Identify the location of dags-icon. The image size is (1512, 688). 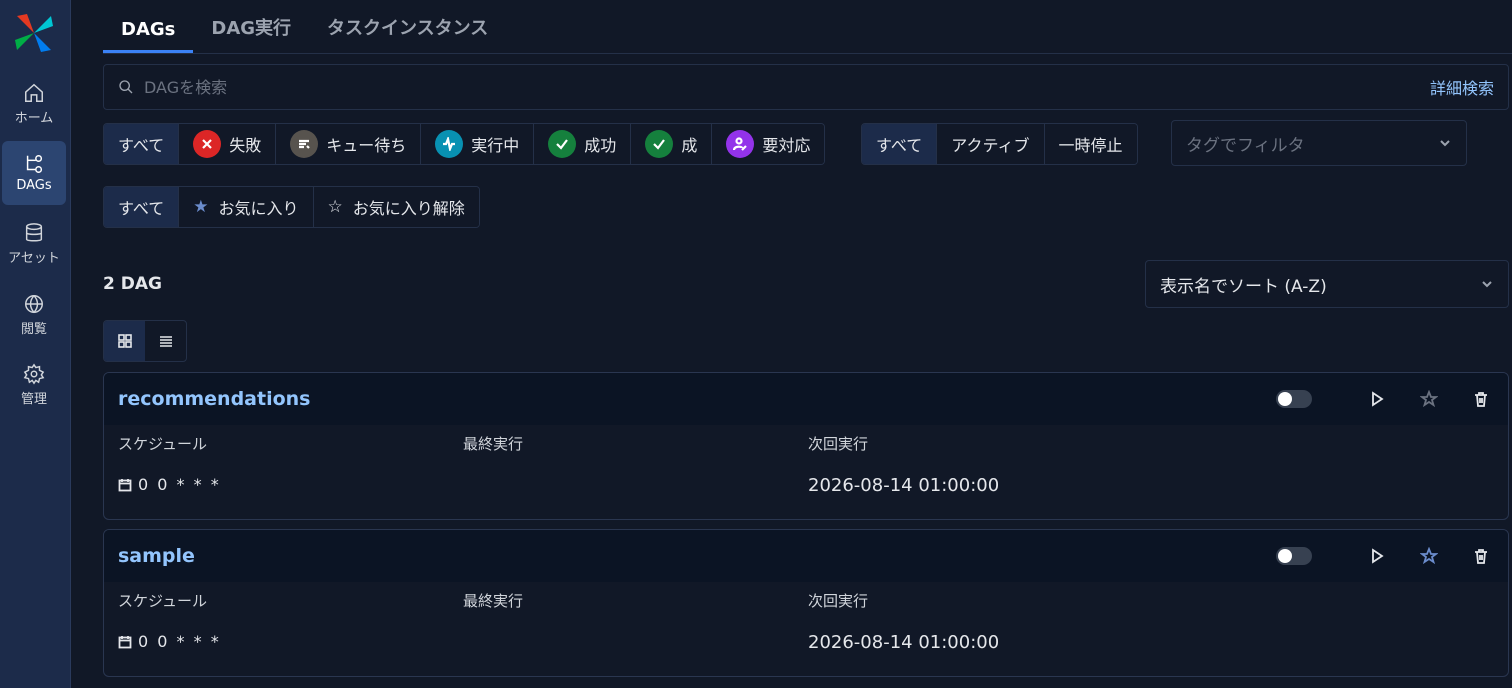
(34, 164).